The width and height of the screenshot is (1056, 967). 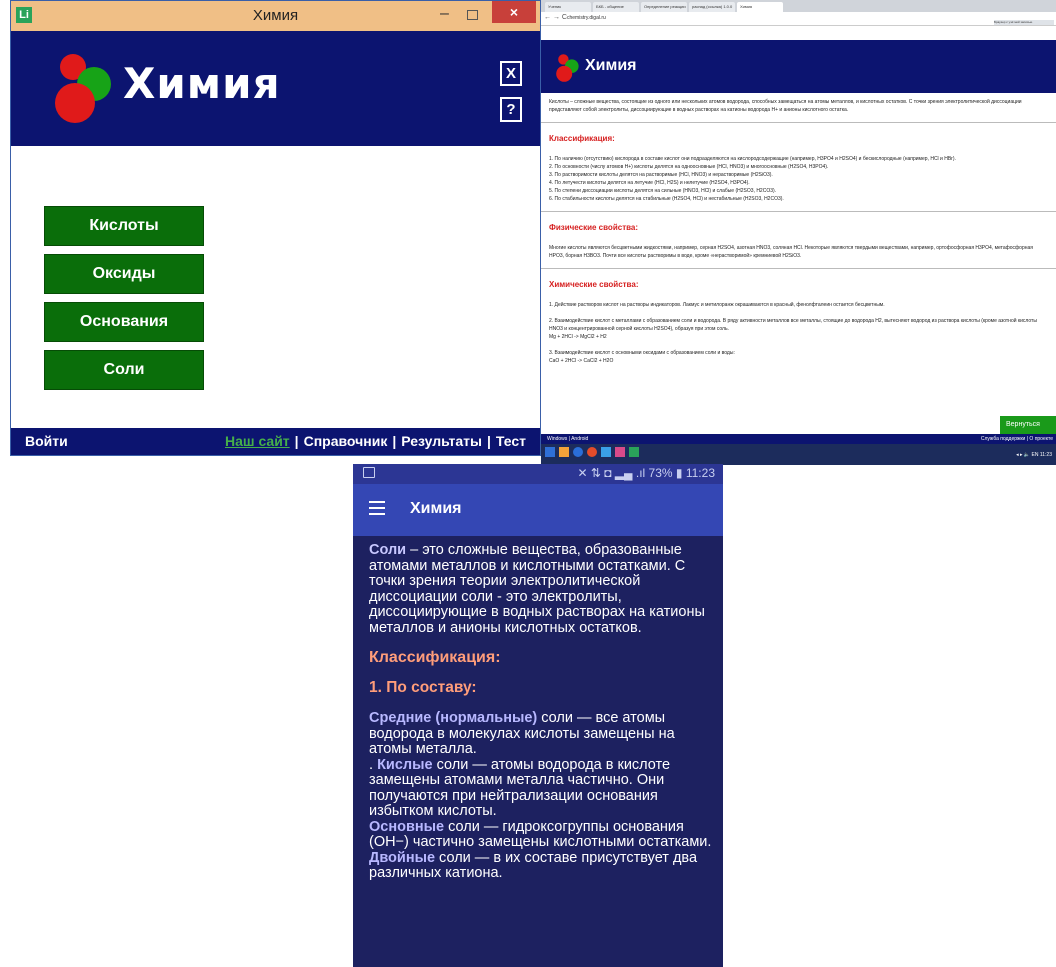 What do you see at coordinates (798, 454) in the screenshot?
I see `os-taskbar: ◂ ▸ 🔈 EN 11:23` at bounding box center [798, 454].